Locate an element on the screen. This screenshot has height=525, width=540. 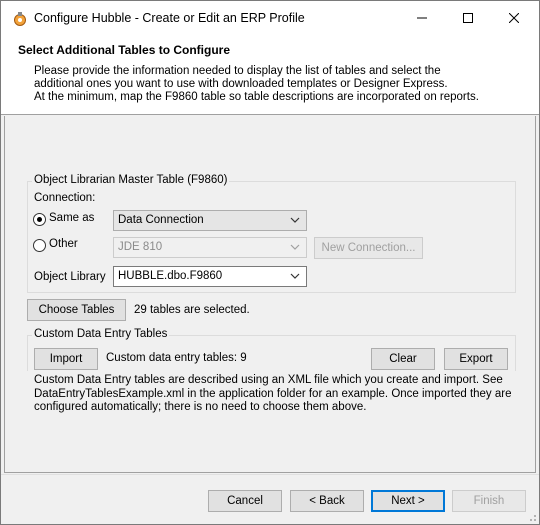
custom-data-entry-group is located at coordinates (271, 353).